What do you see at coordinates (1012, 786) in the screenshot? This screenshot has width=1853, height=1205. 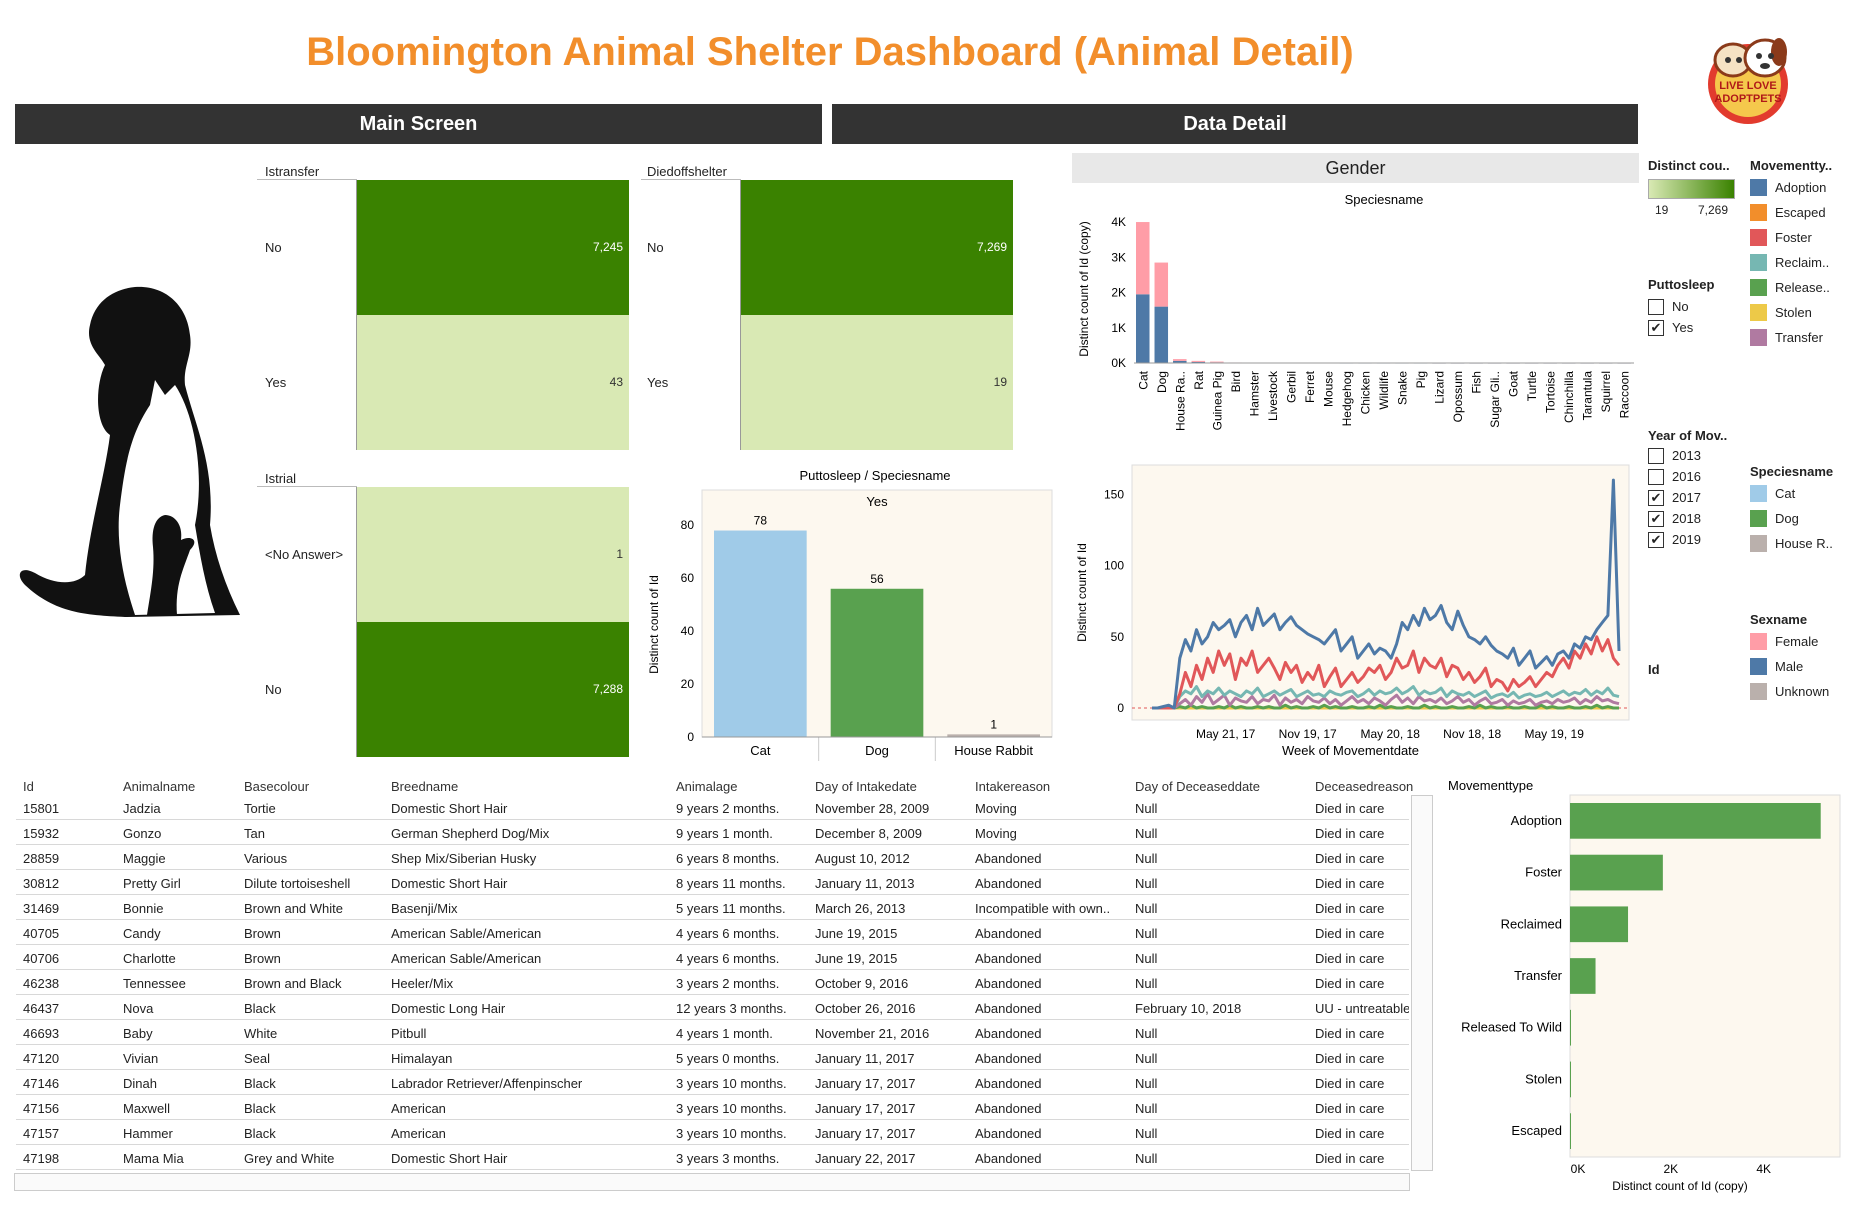 I see `table-column-header: Intakereason` at bounding box center [1012, 786].